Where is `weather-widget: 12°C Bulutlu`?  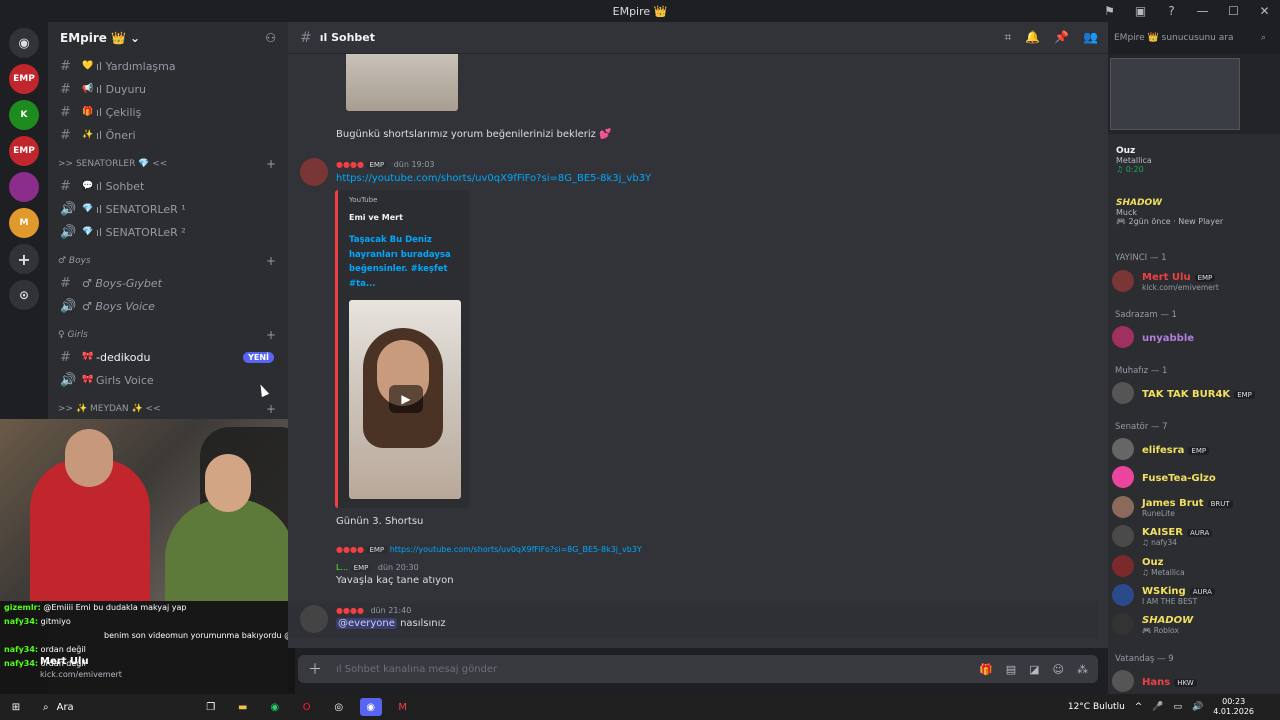
weather-widget: 12°C Bulutlu is located at coordinates (1096, 707).